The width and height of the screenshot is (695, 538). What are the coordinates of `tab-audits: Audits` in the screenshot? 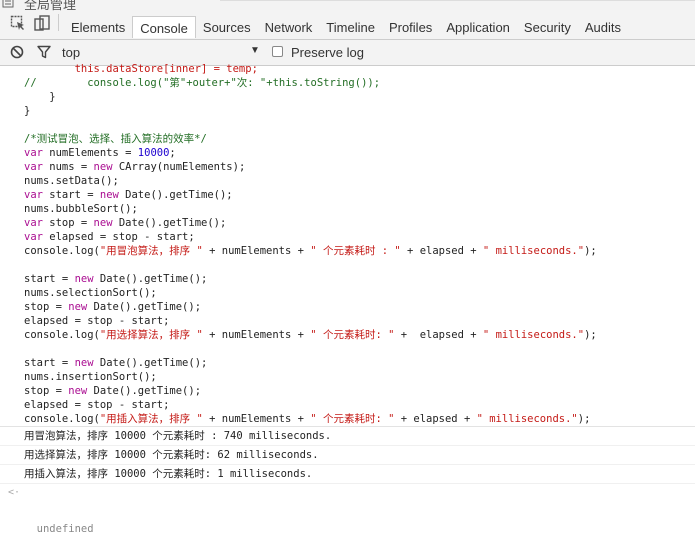 It's located at (603, 27).